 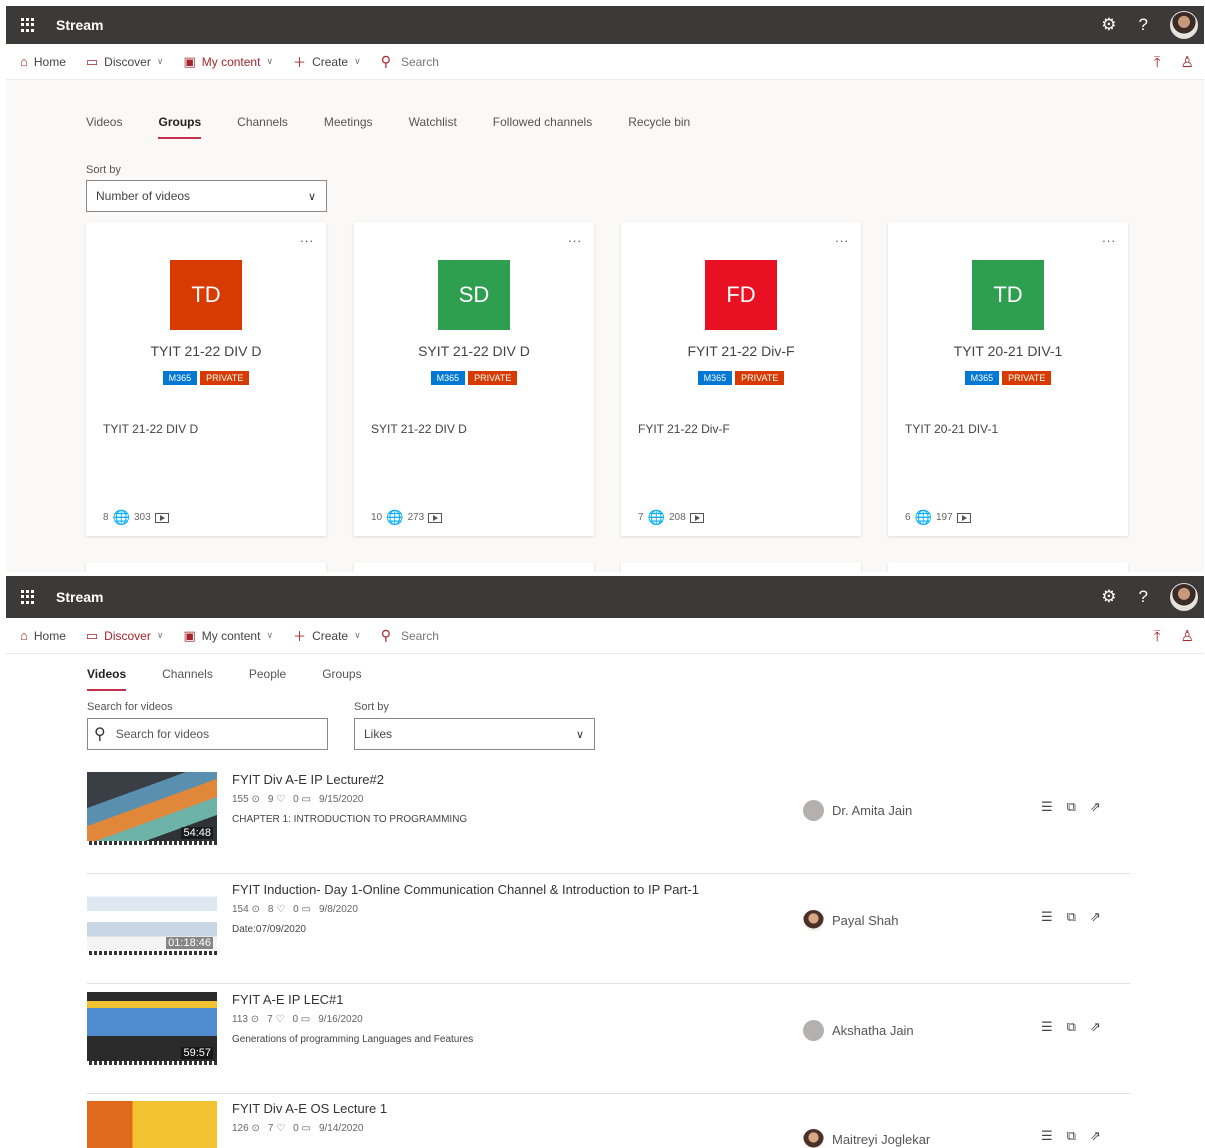 What do you see at coordinates (276, 799) in the screenshot?
I see `likes-count: 9 ♡` at bounding box center [276, 799].